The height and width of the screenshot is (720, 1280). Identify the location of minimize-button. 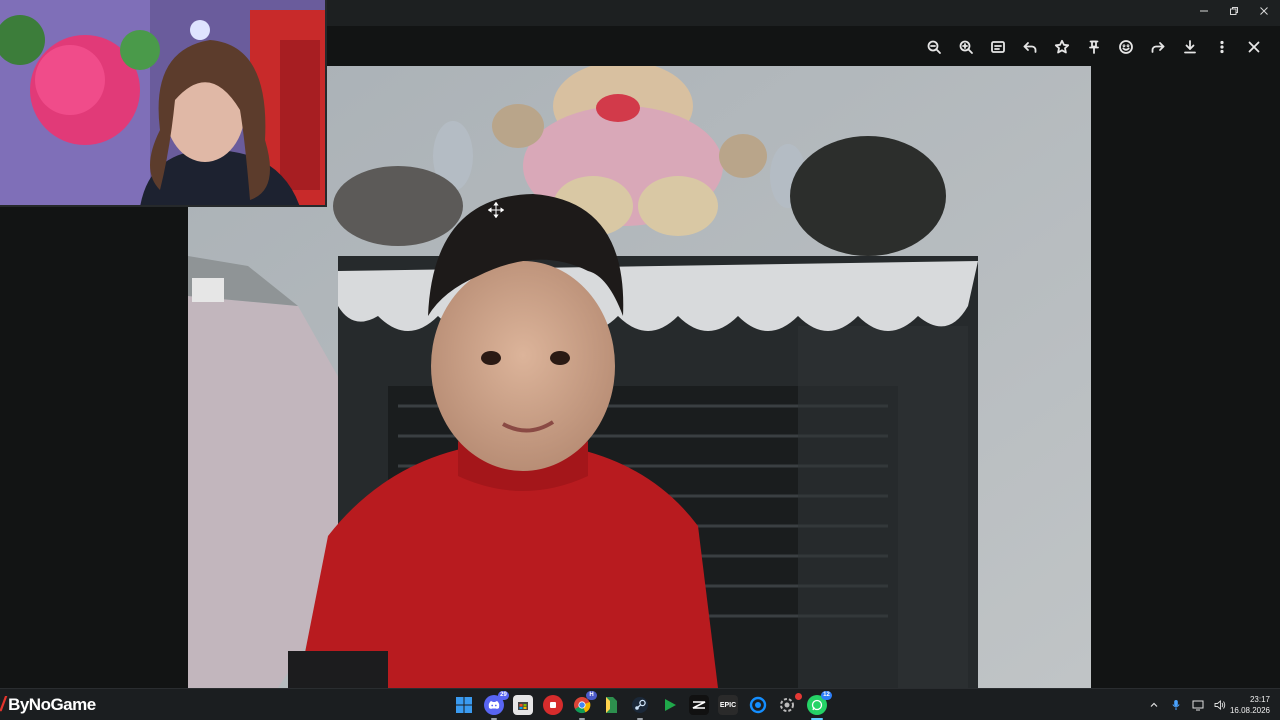
(1204, 11).